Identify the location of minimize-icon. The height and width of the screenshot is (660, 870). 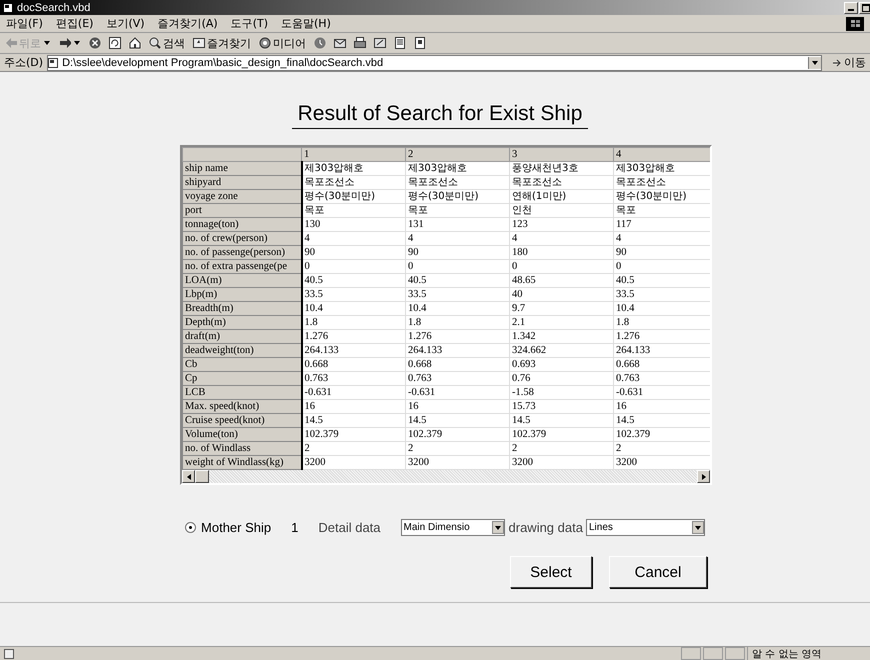
(851, 10).